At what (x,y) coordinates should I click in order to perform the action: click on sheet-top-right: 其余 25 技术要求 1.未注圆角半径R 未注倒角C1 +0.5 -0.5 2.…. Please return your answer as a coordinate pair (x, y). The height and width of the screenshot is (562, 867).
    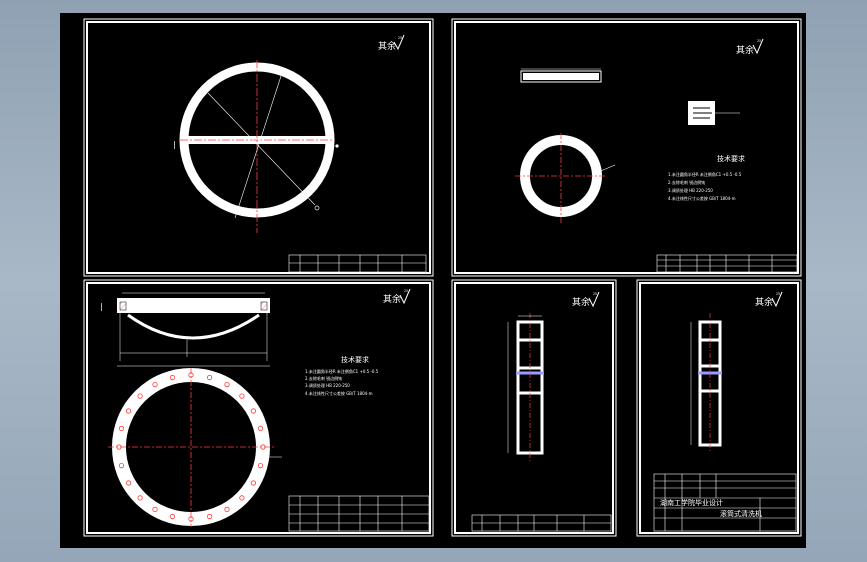
    Looking at the image, I should click on (656, 155).